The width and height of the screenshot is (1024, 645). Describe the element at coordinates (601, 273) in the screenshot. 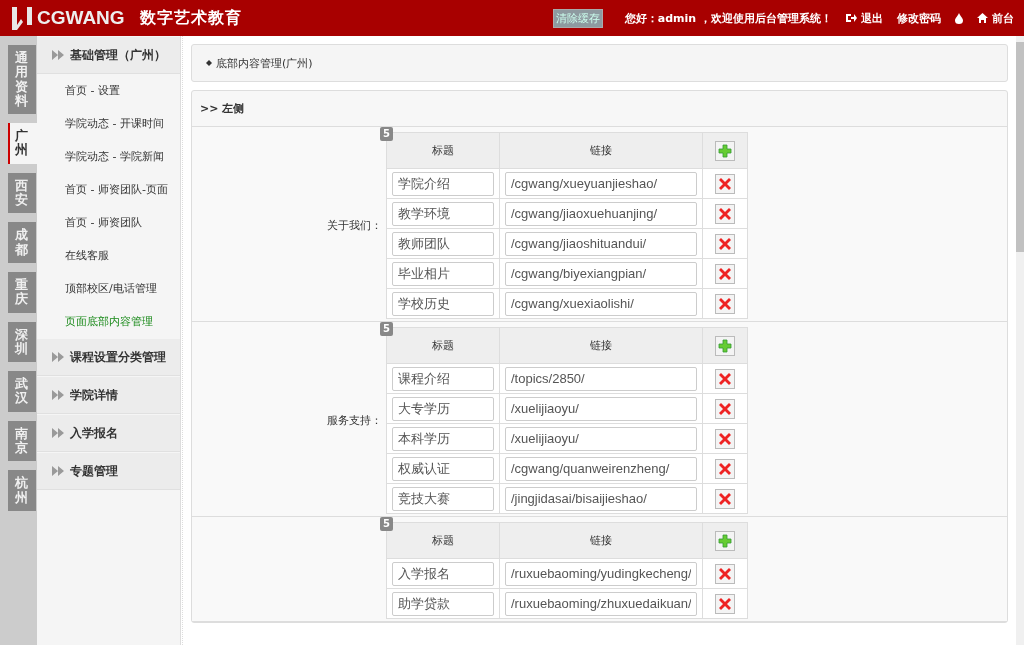

I see `link-input: /cgwang/biyexiangpian/` at that location.